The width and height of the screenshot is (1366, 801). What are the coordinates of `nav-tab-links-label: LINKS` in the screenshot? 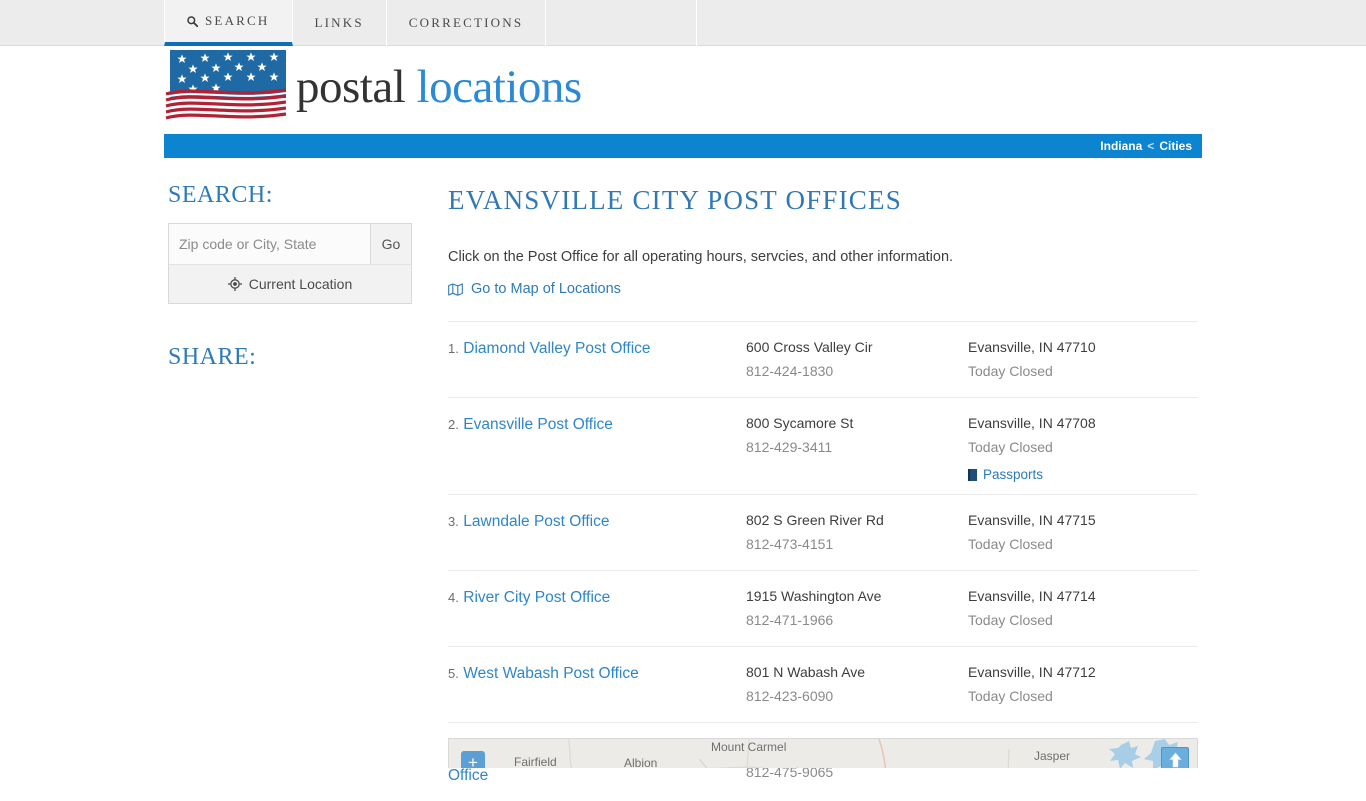 It's located at (339, 22).